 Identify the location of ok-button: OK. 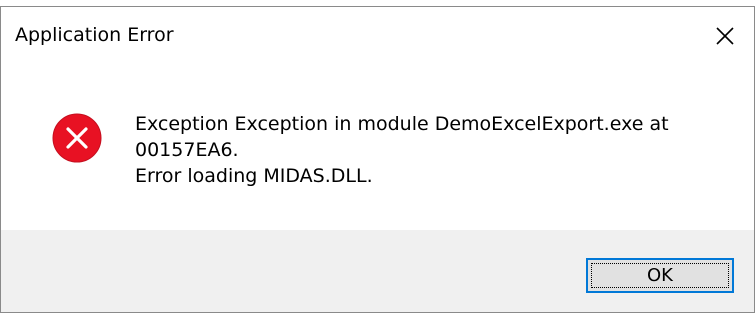
(660, 275).